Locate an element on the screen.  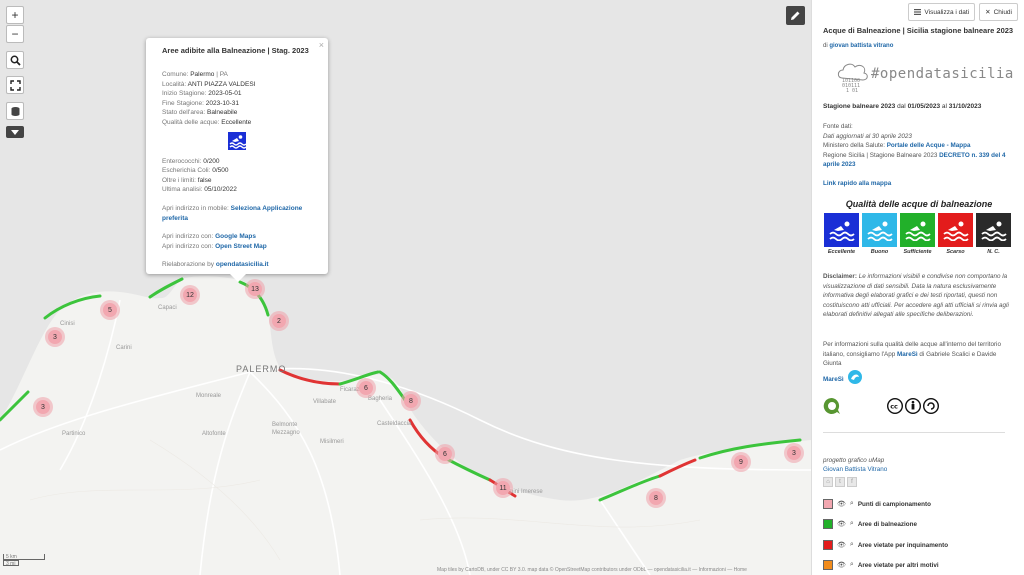
legend-swatch is located at coordinates (828, 524).